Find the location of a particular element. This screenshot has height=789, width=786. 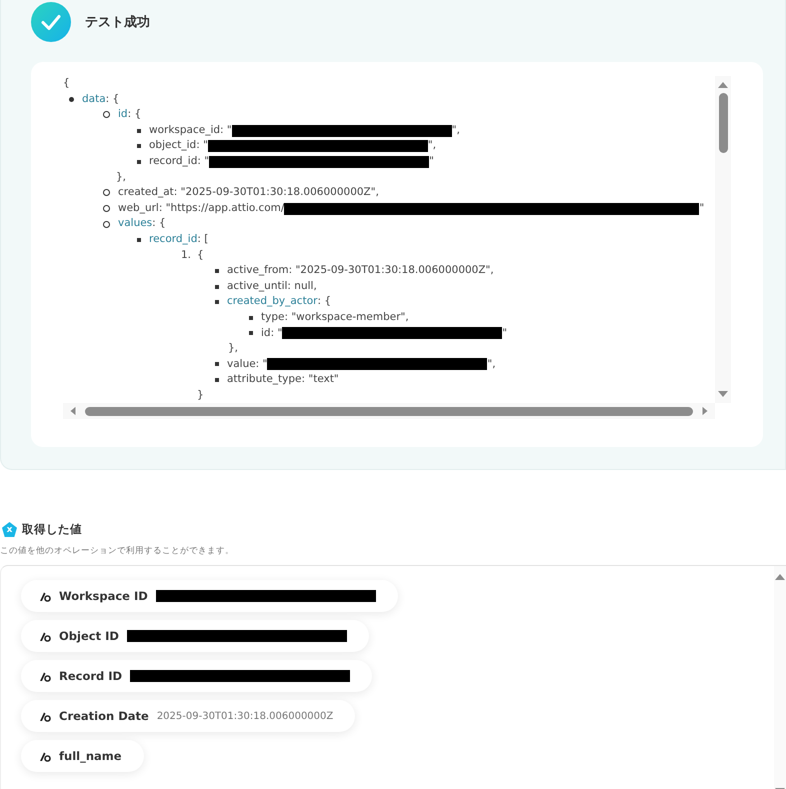

value-chip: Creation Date 2025-09-30T01:30:18.006000000Z is located at coordinates (188, 716).